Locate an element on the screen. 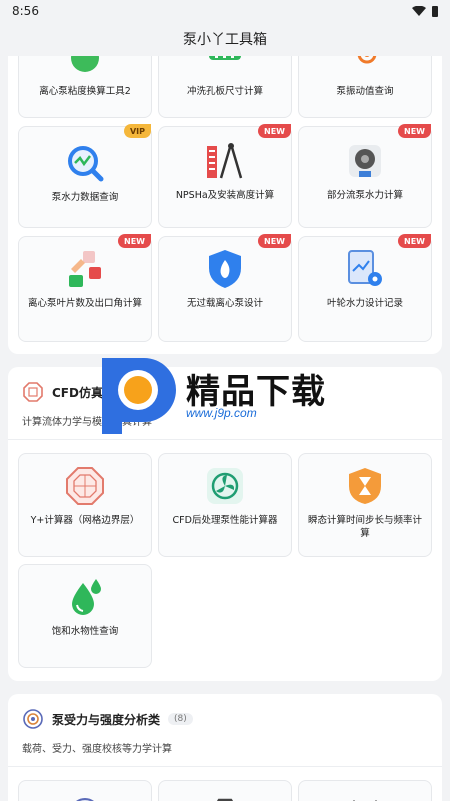 Image resolution: width=450 pixels, height=801 pixels. tool-tile: NEW 离心泵叶片数及出口角计算 is located at coordinates (85, 288).